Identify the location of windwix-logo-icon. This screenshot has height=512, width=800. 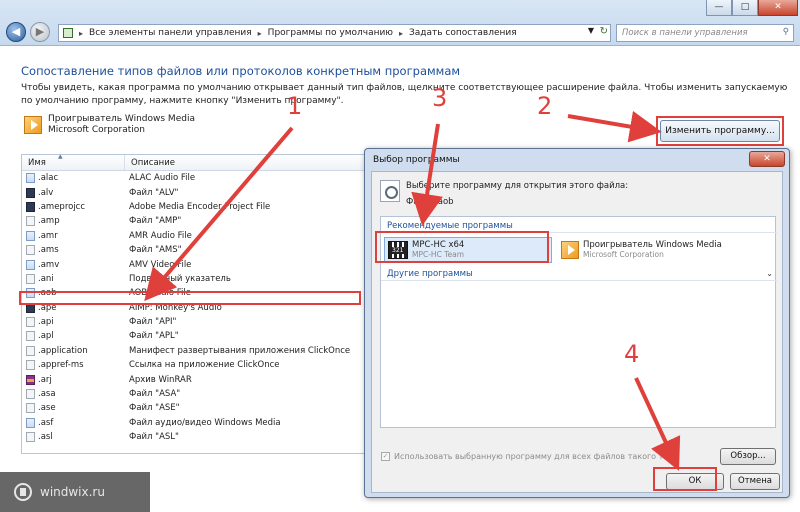
(23, 492).